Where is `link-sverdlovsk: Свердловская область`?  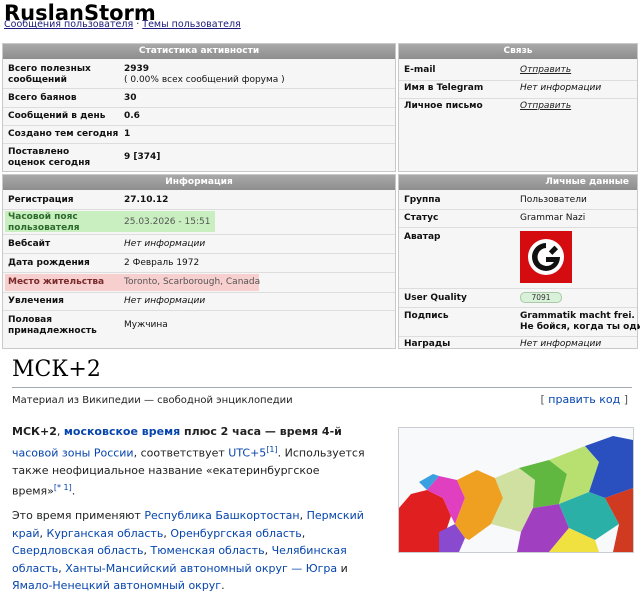 link-sverdlovsk: Свердловская область is located at coordinates (78, 550).